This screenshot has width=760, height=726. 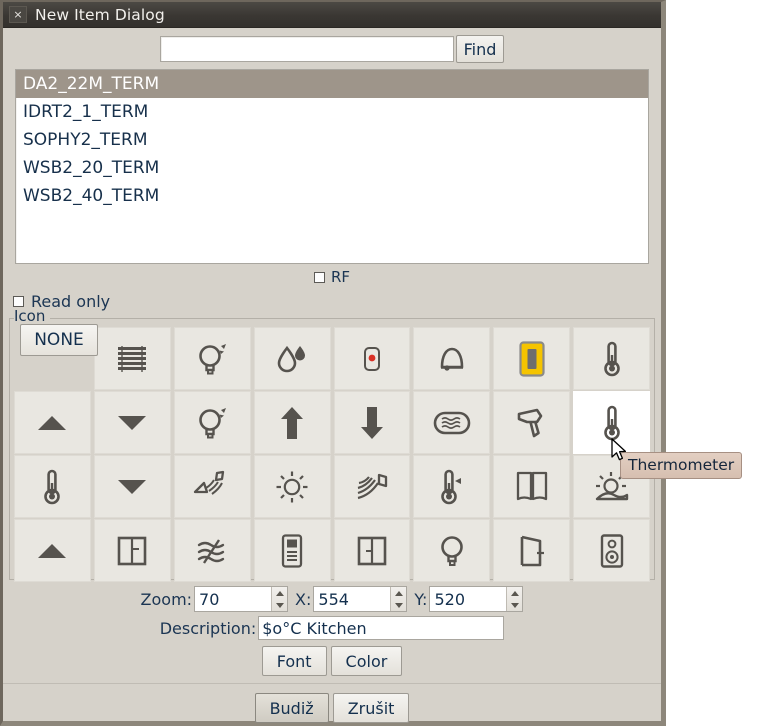 I want to click on hairdryer-icon, so click(x=532, y=423).